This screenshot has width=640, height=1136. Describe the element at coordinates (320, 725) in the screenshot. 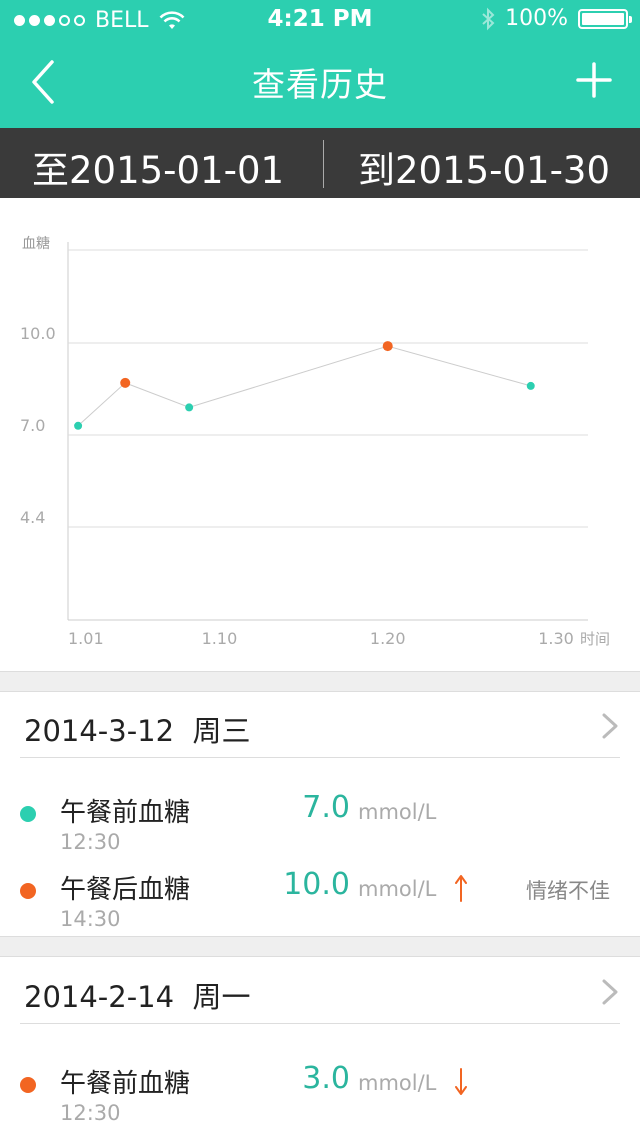

I see `day-header: 2014-3-12 周三` at that location.